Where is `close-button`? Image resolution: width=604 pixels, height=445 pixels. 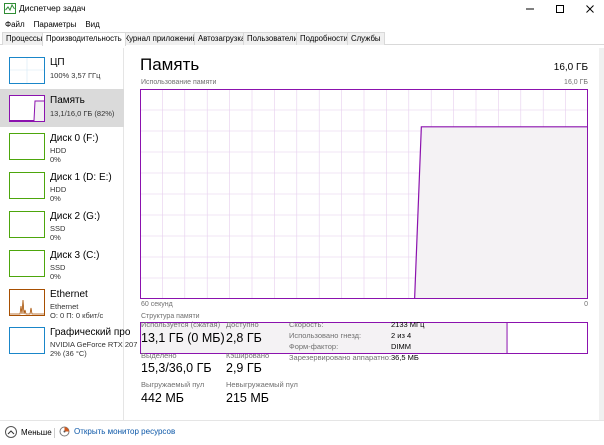 close-button is located at coordinates (590, 8).